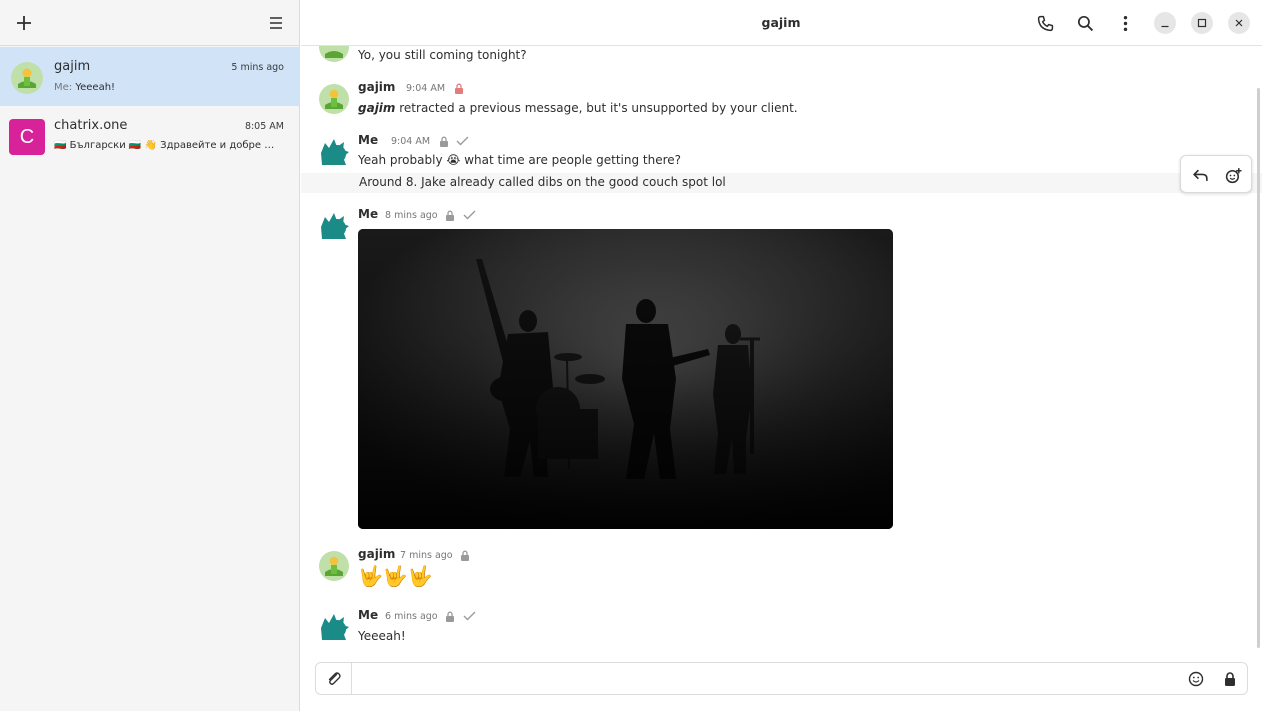 This screenshot has height=711, width=1262. I want to click on unencrypted-lock-icon, so click(459, 88).